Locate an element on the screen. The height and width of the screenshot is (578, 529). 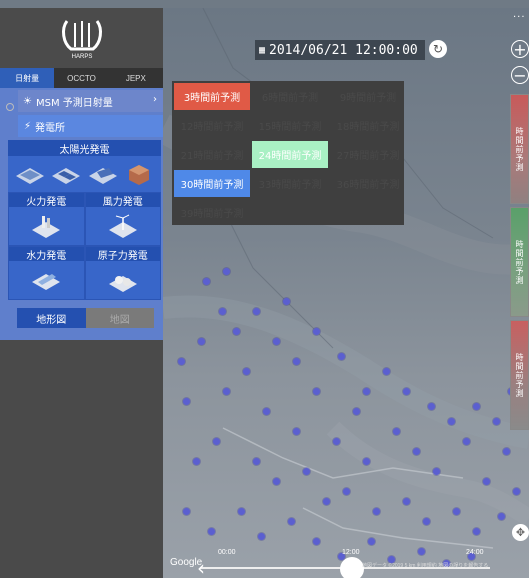
minus-circle-icon: − is located at coordinates (520, 75).